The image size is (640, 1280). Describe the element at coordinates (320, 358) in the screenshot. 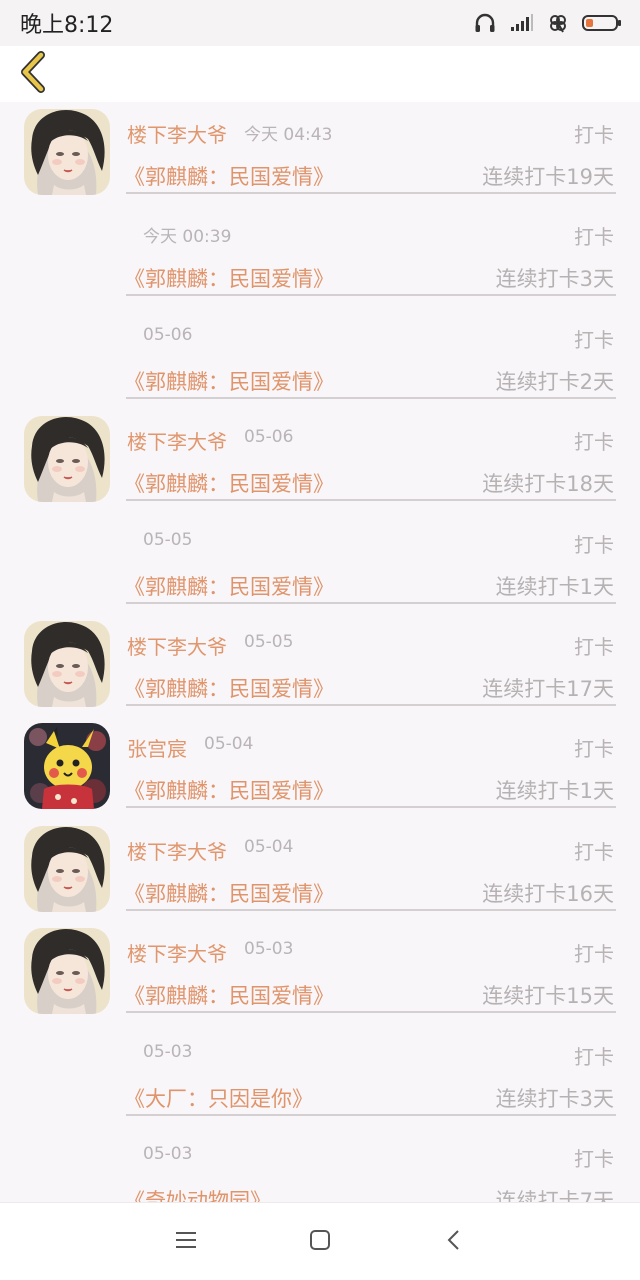

I see `feed-item: 05-06 打卡《郭麒麟：民国爱情》 连续打卡2天` at that location.